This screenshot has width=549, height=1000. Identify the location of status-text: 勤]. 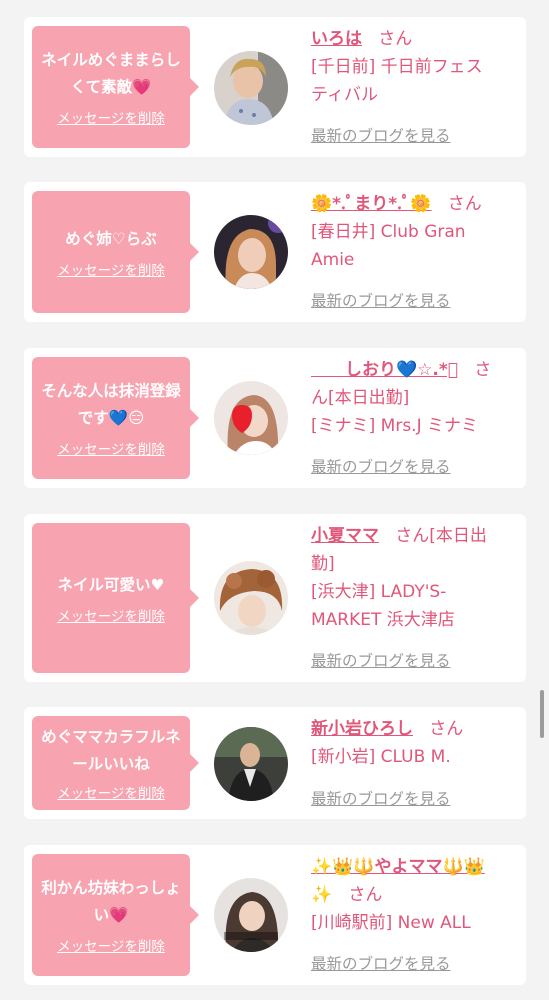
(323, 564).